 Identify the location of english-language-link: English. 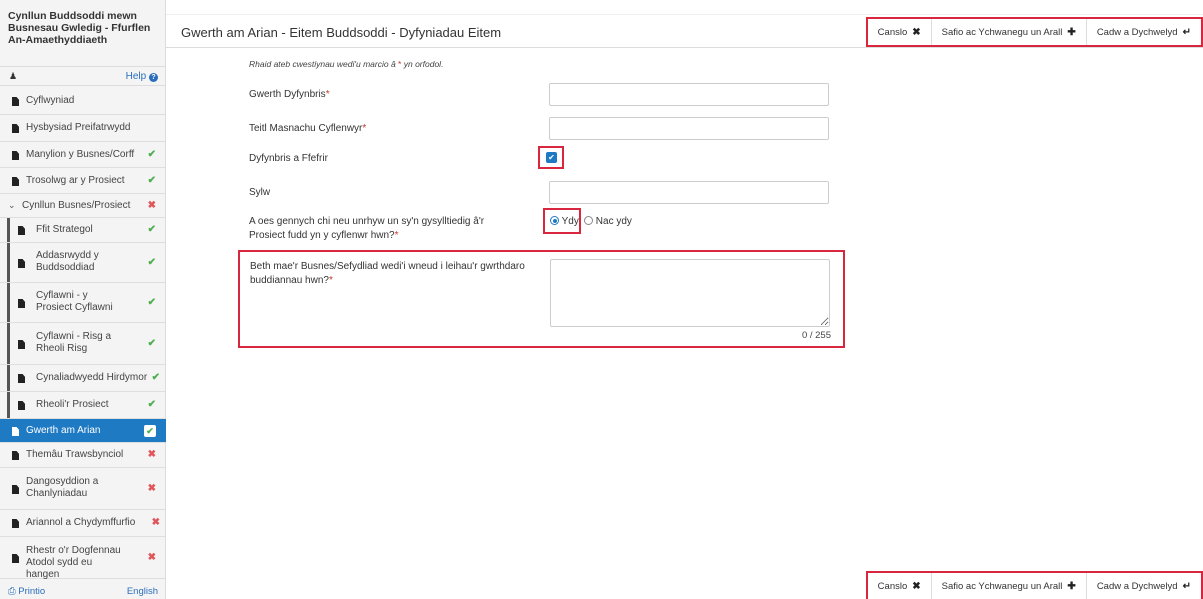
(142, 591).